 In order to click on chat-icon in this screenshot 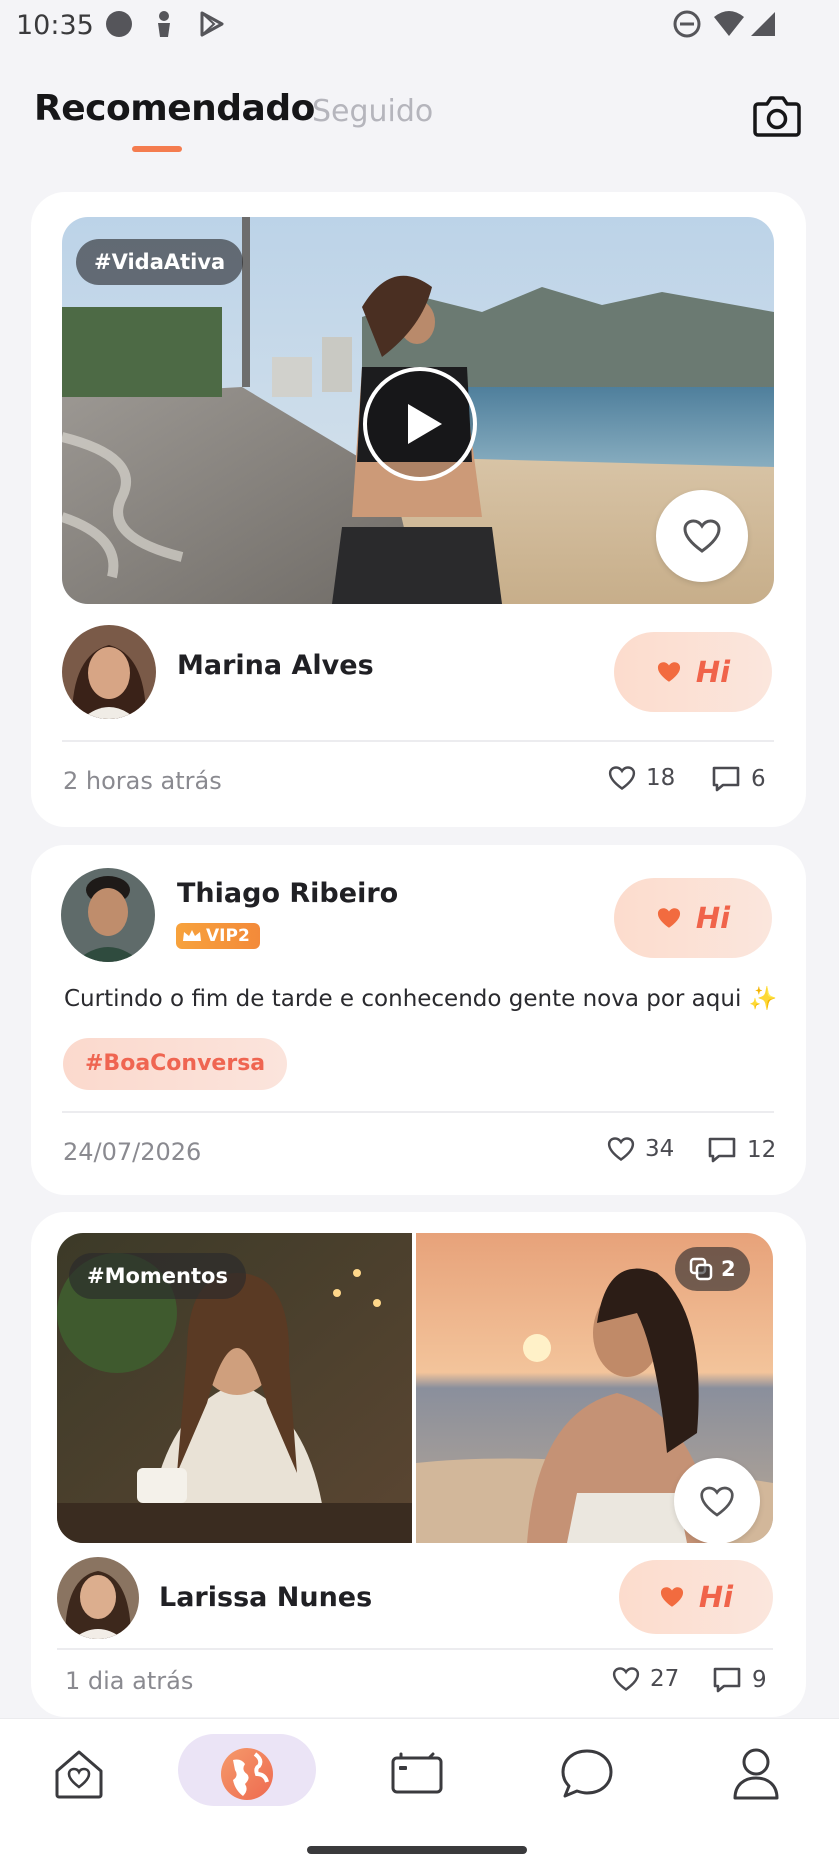, I will do `click(587, 1773)`.